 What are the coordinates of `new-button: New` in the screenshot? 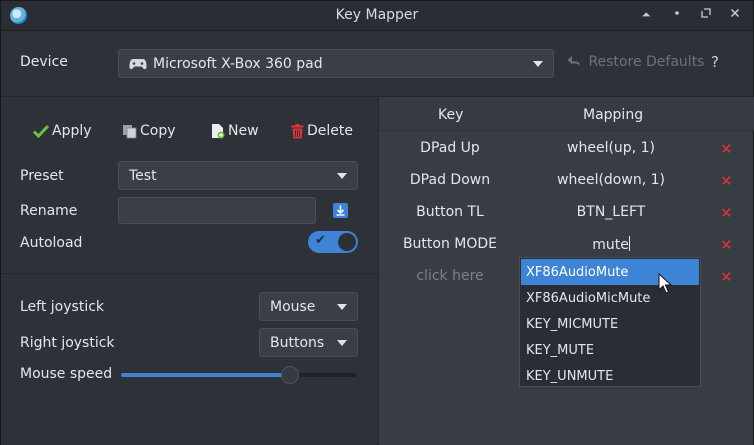 It's located at (235, 131).